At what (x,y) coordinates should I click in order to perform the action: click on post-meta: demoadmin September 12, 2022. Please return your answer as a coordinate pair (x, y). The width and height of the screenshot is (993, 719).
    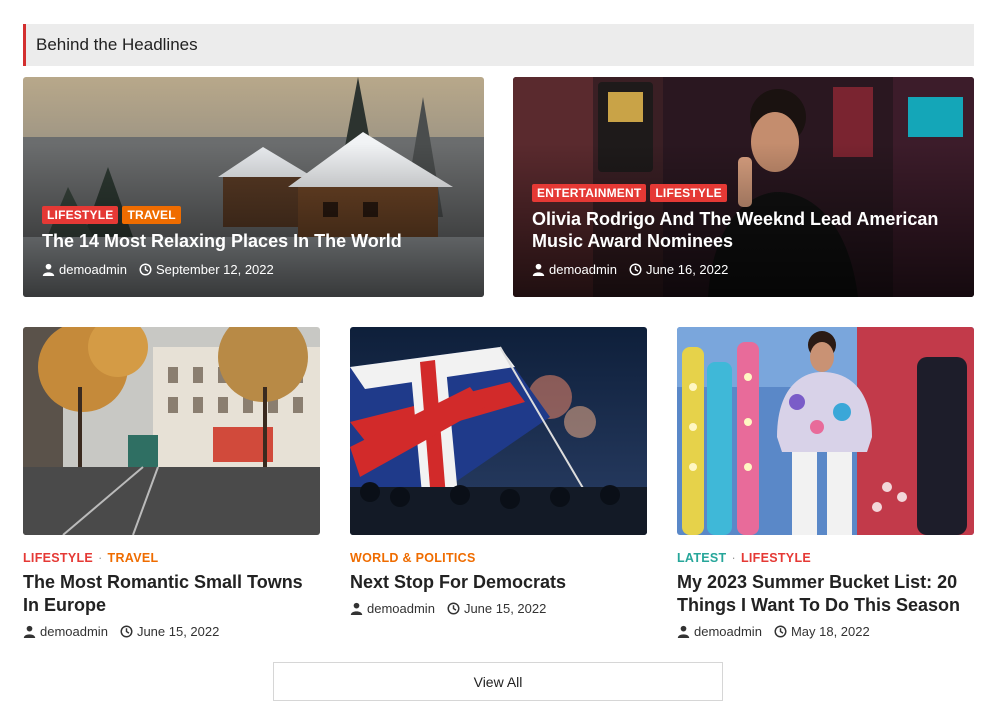
    Looking at the image, I should click on (253, 269).